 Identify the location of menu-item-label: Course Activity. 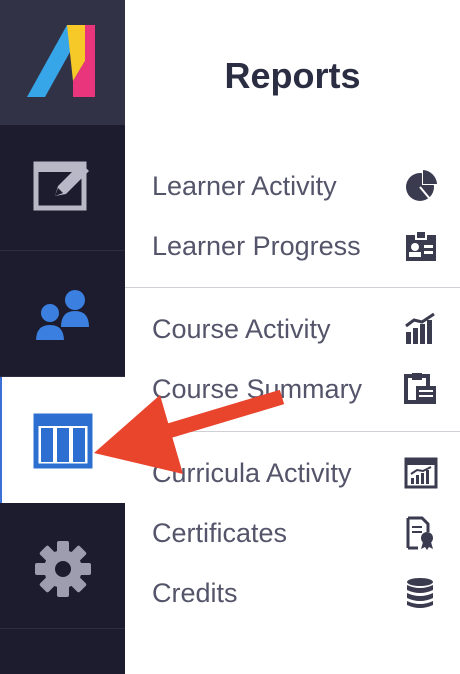
(241, 329).